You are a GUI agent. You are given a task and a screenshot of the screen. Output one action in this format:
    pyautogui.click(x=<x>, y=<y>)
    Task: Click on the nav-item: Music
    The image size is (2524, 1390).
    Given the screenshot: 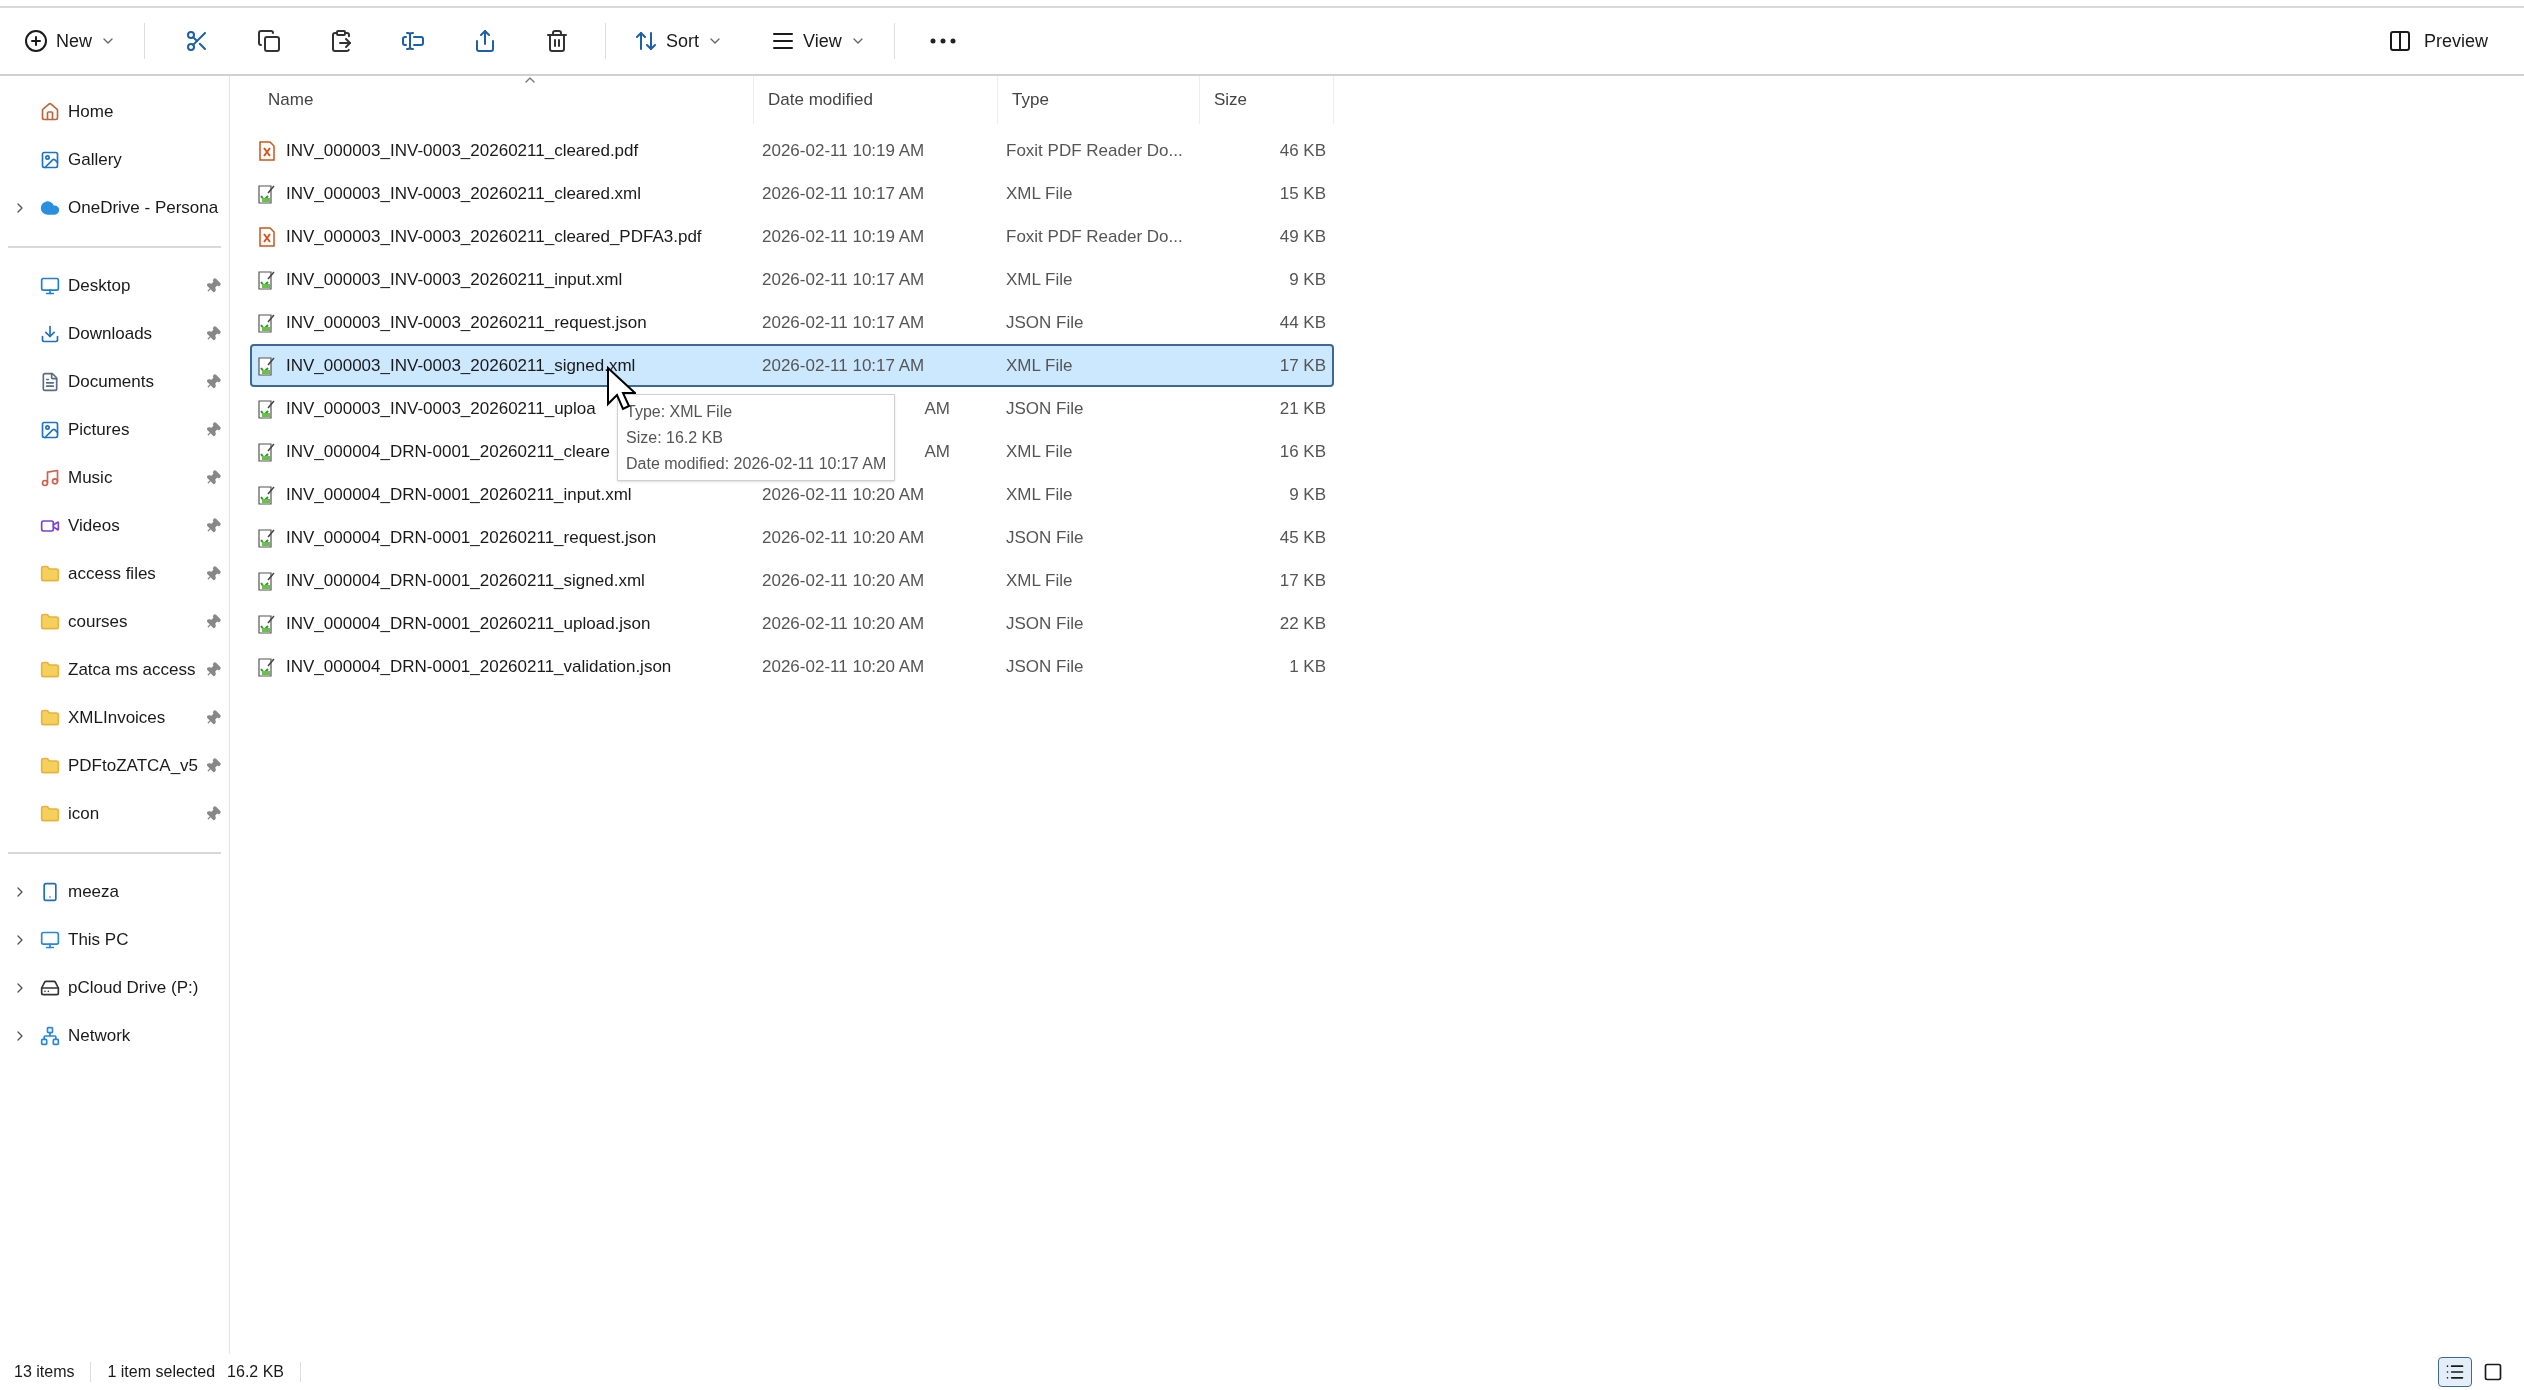 What is the action you would take?
    pyautogui.click(x=114, y=478)
    